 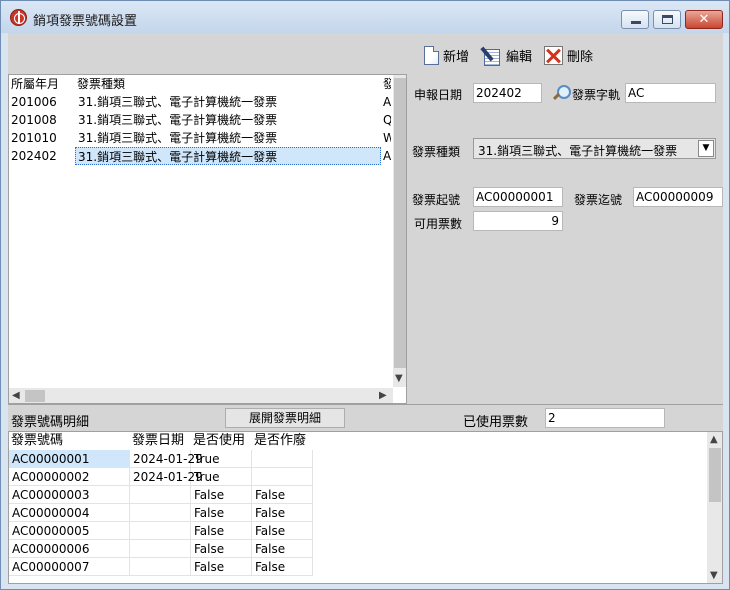 What do you see at coordinates (69, 441) in the screenshot?
I see `column-header-number: 發票號碼` at bounding box center [69, 441].